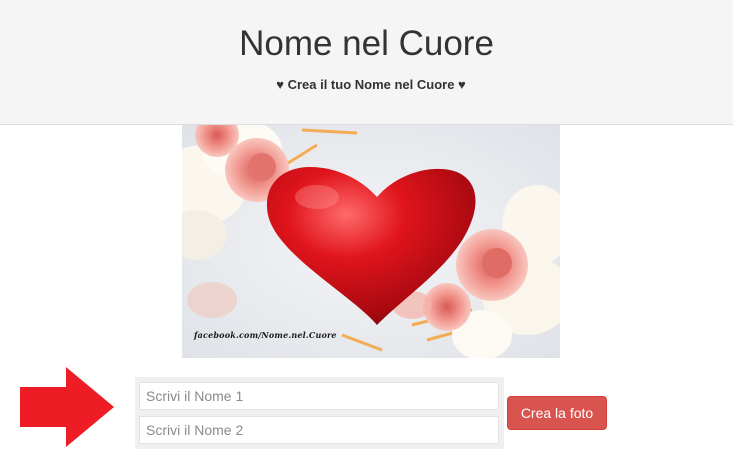  What do you see at coordinates (319, 396) in the screenshot?
I see `name-1-input` at bounding box center [319, 396].